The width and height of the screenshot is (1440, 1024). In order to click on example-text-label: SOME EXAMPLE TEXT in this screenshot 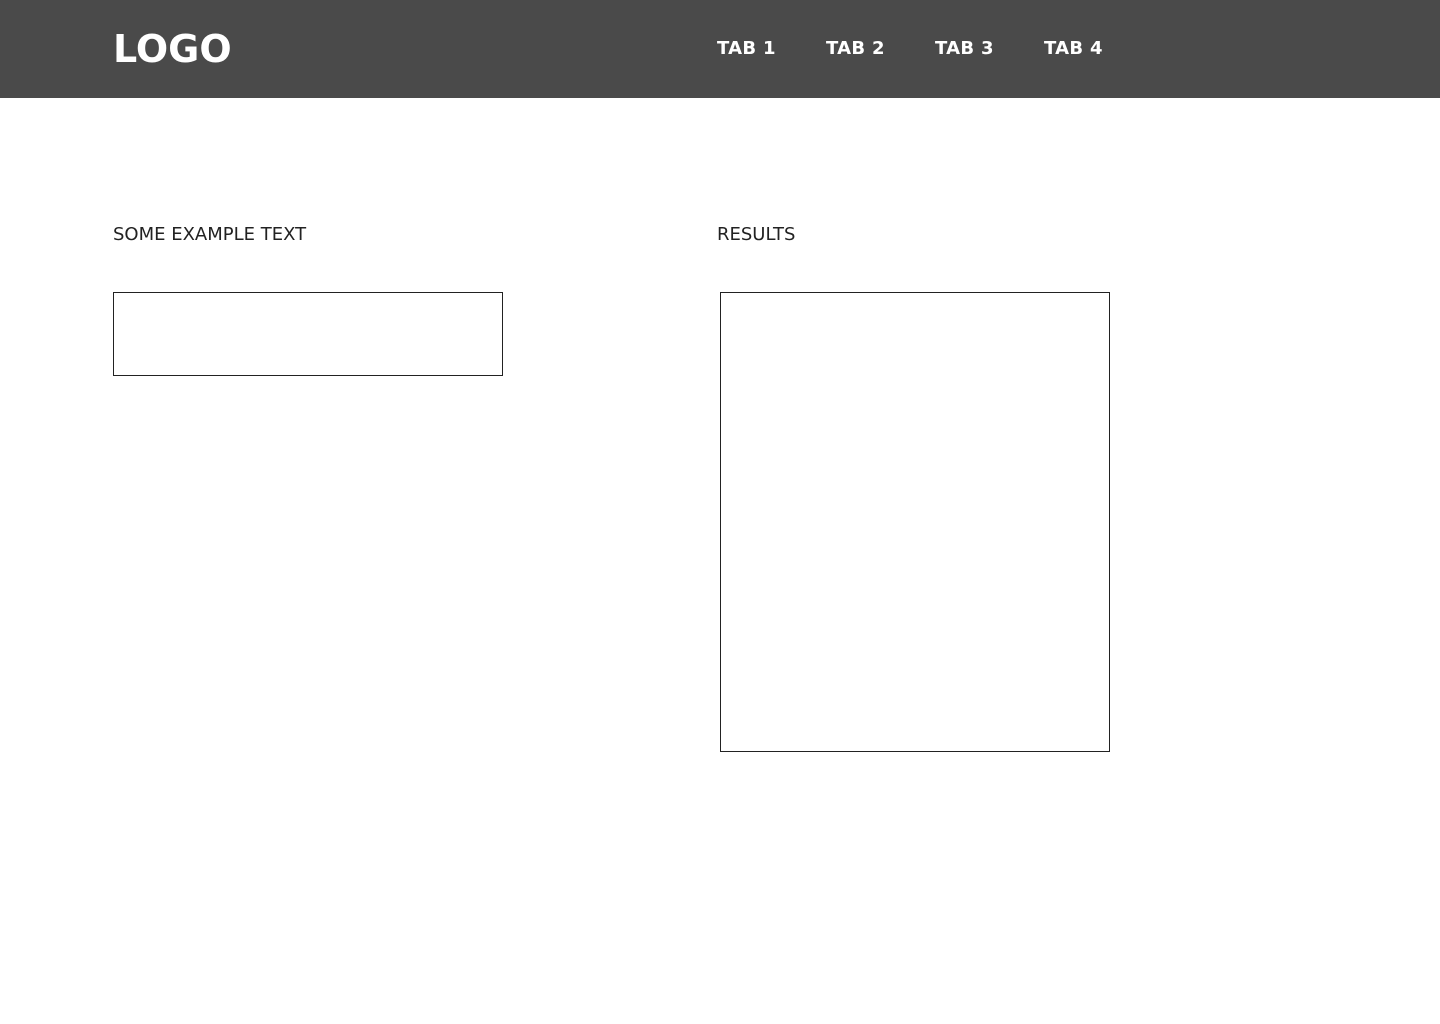, I will do `click(210, 234)`.